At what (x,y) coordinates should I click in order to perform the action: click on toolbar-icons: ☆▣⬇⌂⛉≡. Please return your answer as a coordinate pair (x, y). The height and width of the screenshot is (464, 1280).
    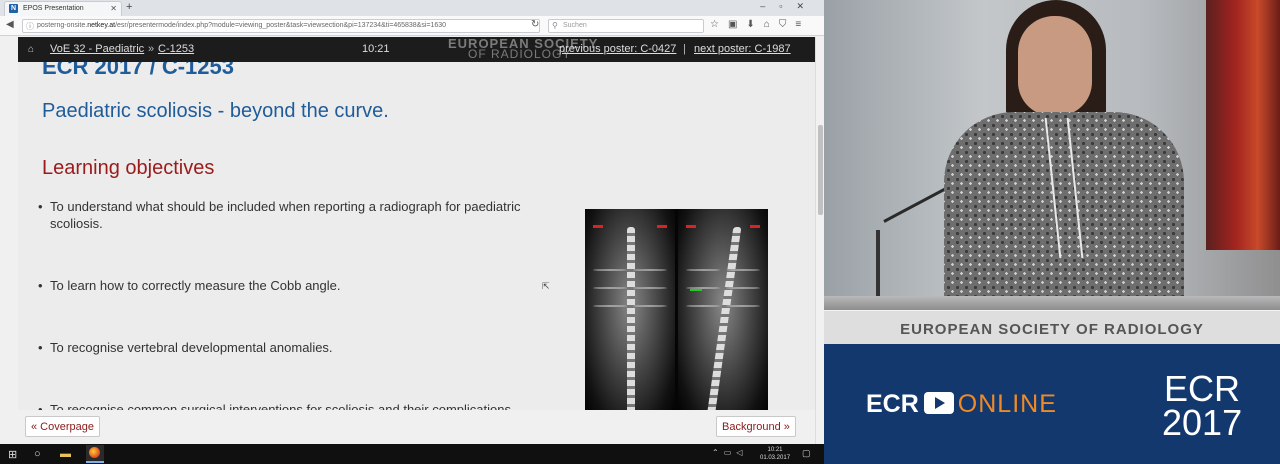
    Looking at the image, I should click on (760, 24).